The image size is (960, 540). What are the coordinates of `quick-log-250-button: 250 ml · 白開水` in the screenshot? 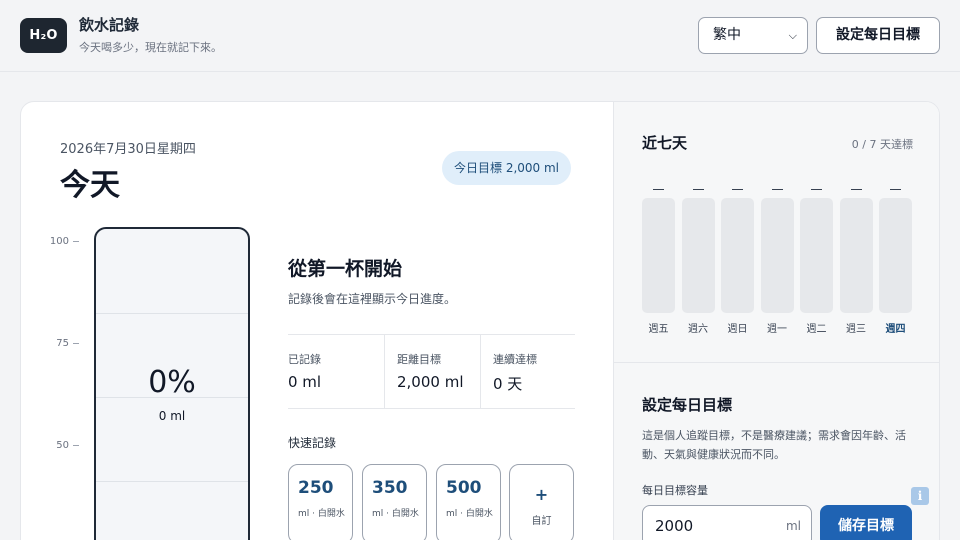 It's located at (320, 502).